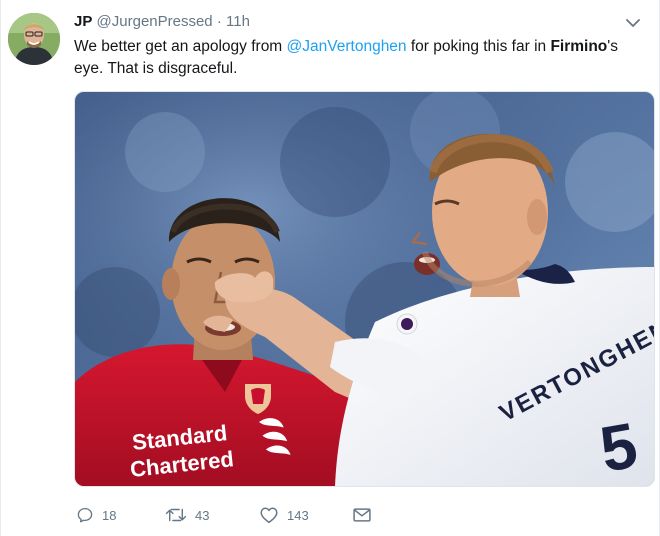 The image size is (660, 536). I want to click on tweet-text-part1: We better get an apology from, so click(180, 46).